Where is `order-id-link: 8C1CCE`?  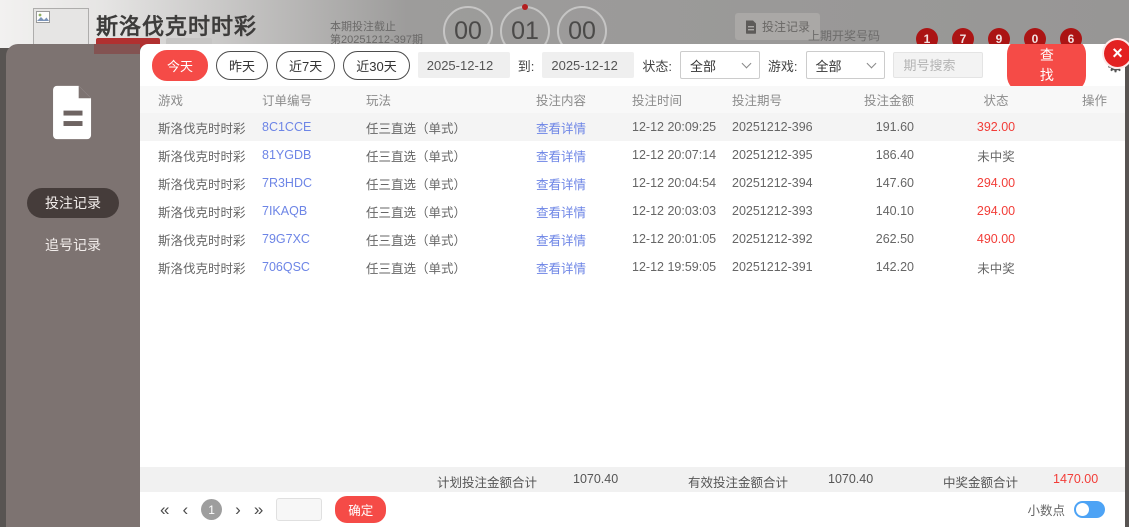 order-id-link: 8C1CCE is located at coordinates (314, 127).